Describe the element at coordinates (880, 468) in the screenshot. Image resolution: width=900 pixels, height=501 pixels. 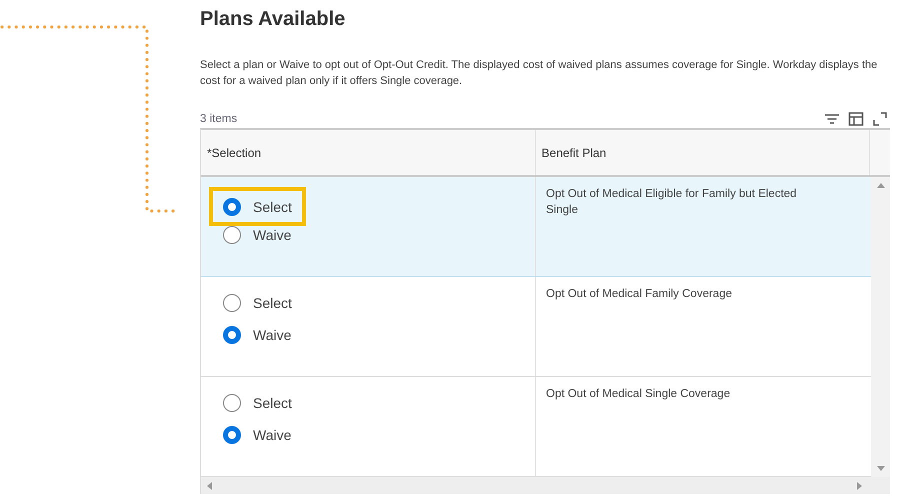
I see `scroll-down-icon` at that location.